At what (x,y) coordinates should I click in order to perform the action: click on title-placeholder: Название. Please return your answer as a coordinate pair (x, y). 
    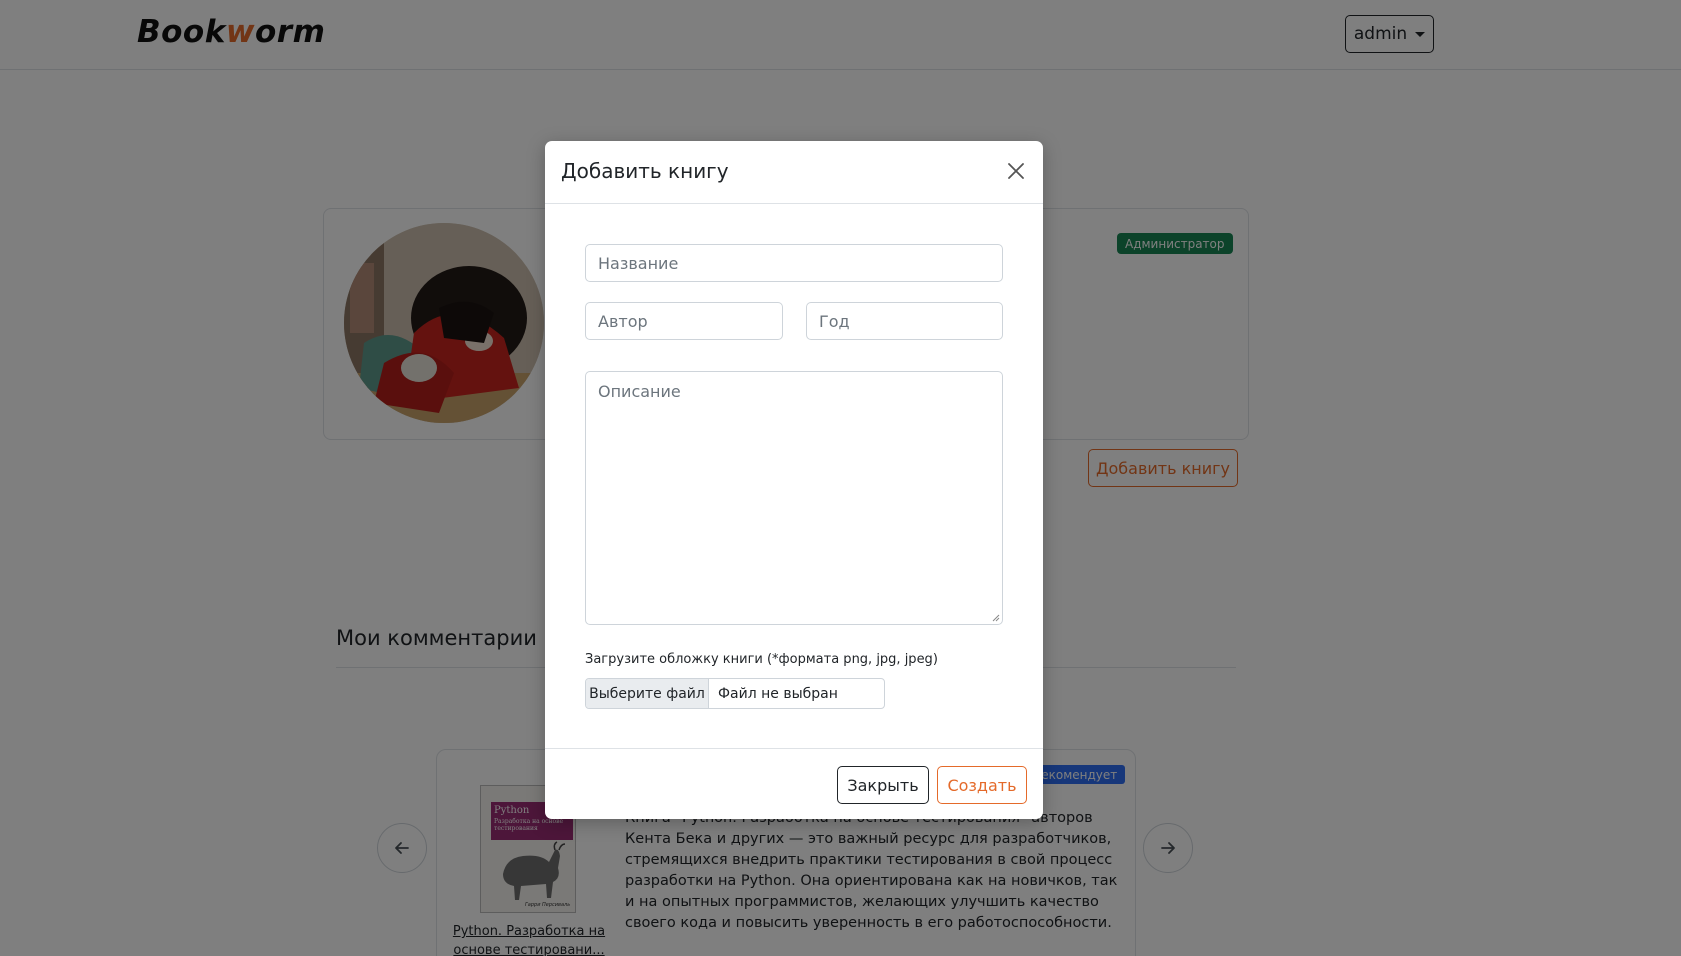
    Looking at the image, I should click on (638, 263).